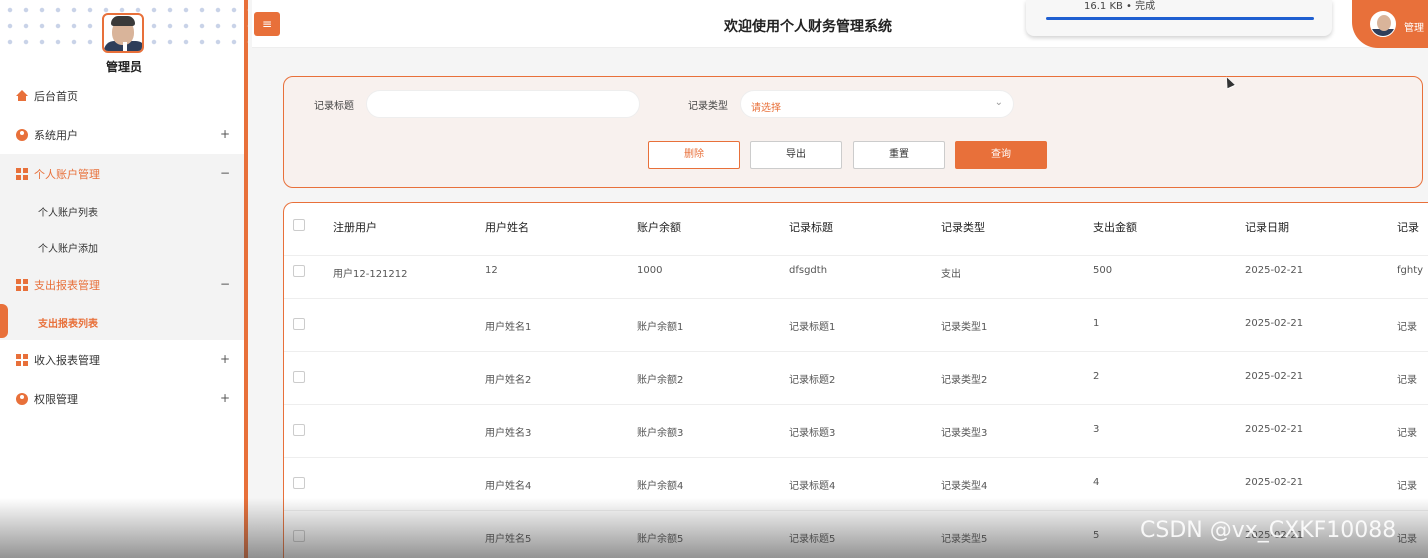 Image resolution: width=1428 pixels, height=558 pixels. What do you see at coordinates (998, 102) in the screenshot?
I see `chevron-down-icon: ⌄` at bounding box center [998, 102].